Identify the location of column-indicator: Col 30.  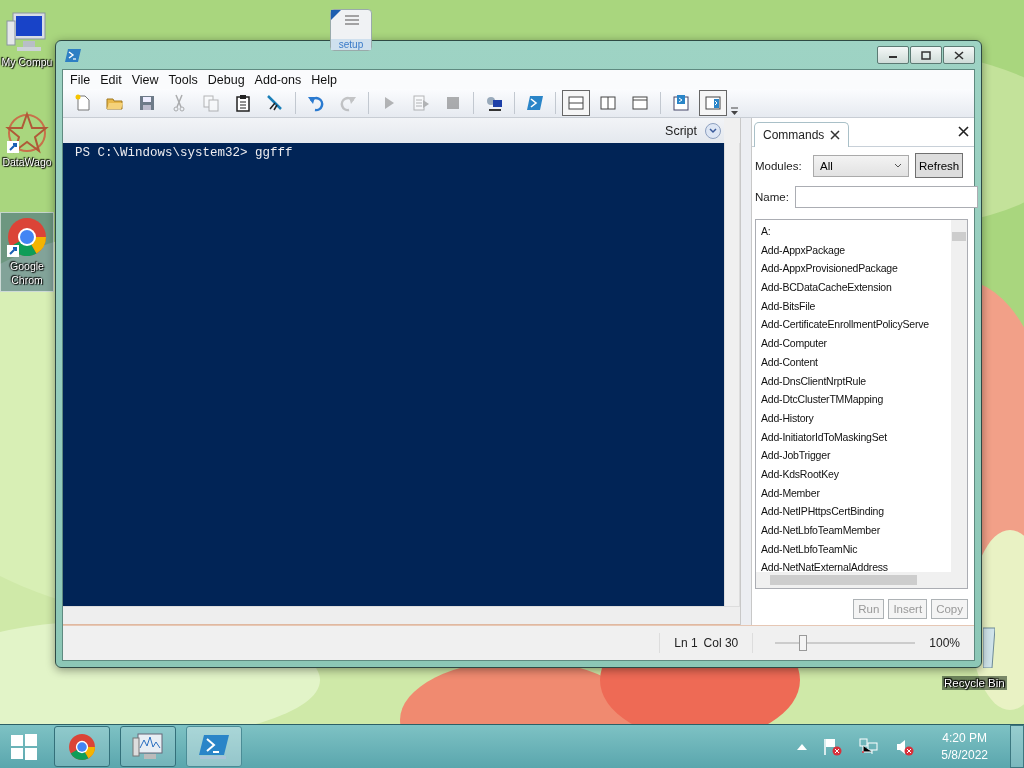
(721, 643).